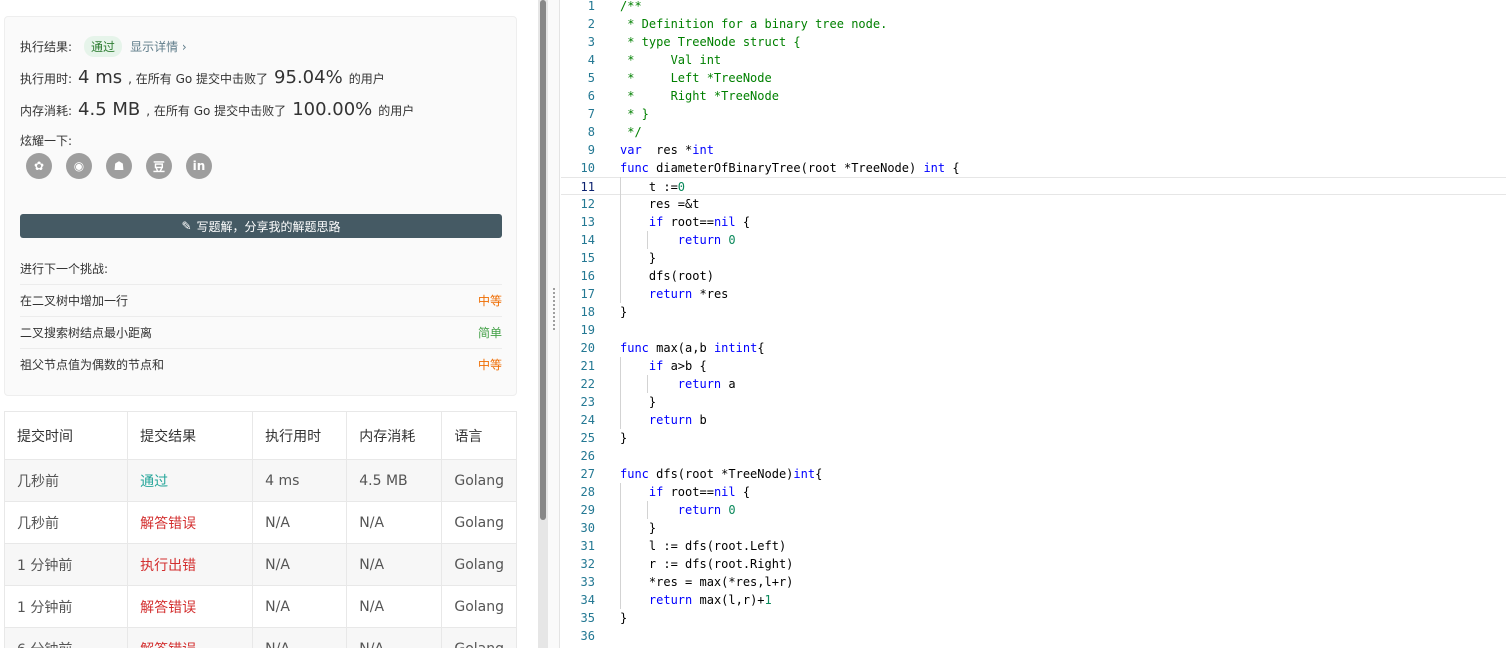 The width and height of the screenshot is (1506, 648). What do you see at coordinates (92, 365) in the screenshot?
I see `challenge-title: 祖父节点值为偶数的节点和` at bounding box center [92, 365].